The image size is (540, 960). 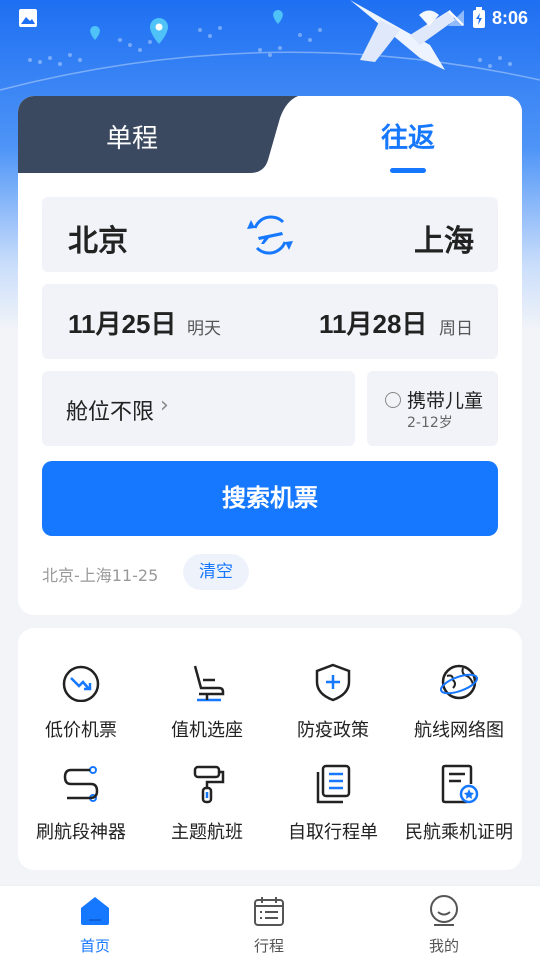 What do you see at coordinates (268, 946) in the screenshot?
I see `nav-label: 行程` at bounding box center [268, 946].